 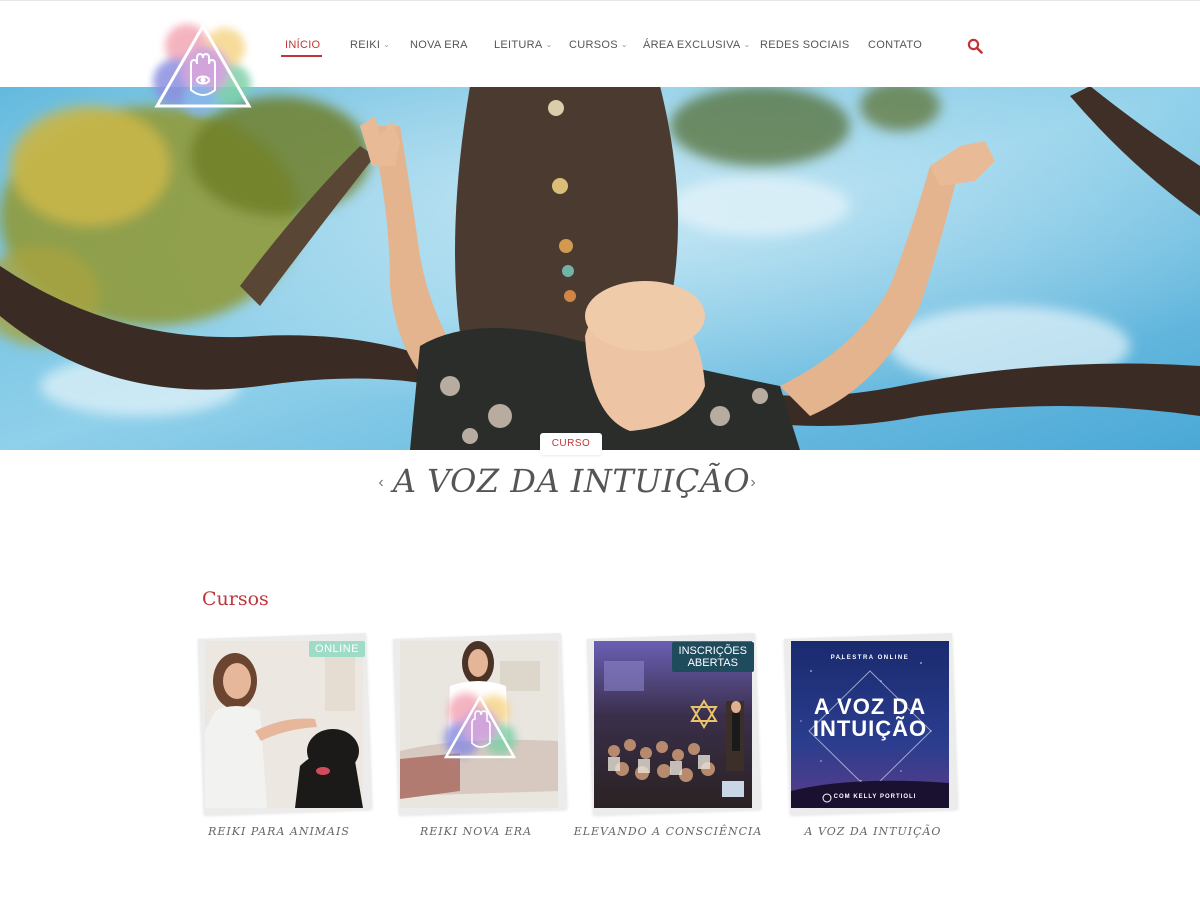 I want to click on hero-category-badge: CURSO, so click(x=571, y=444).